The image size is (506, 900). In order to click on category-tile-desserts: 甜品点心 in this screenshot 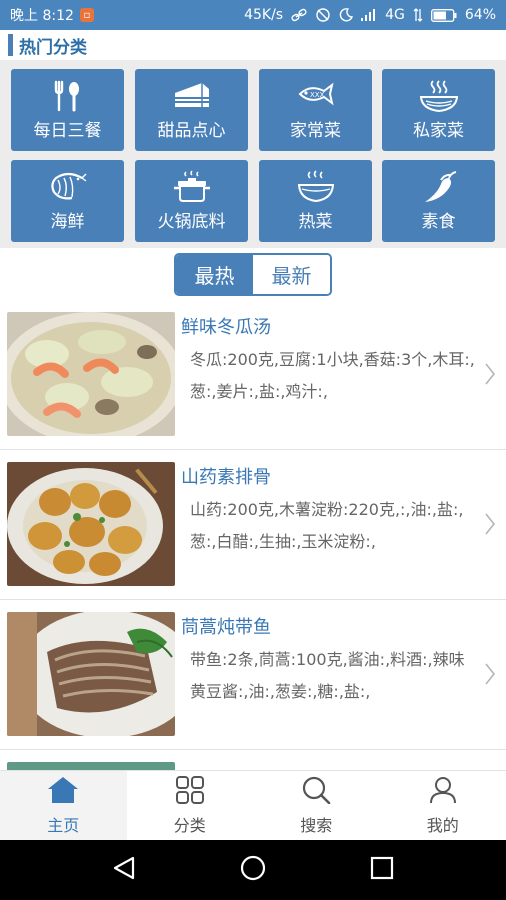, I will do `click(191, 110)`.